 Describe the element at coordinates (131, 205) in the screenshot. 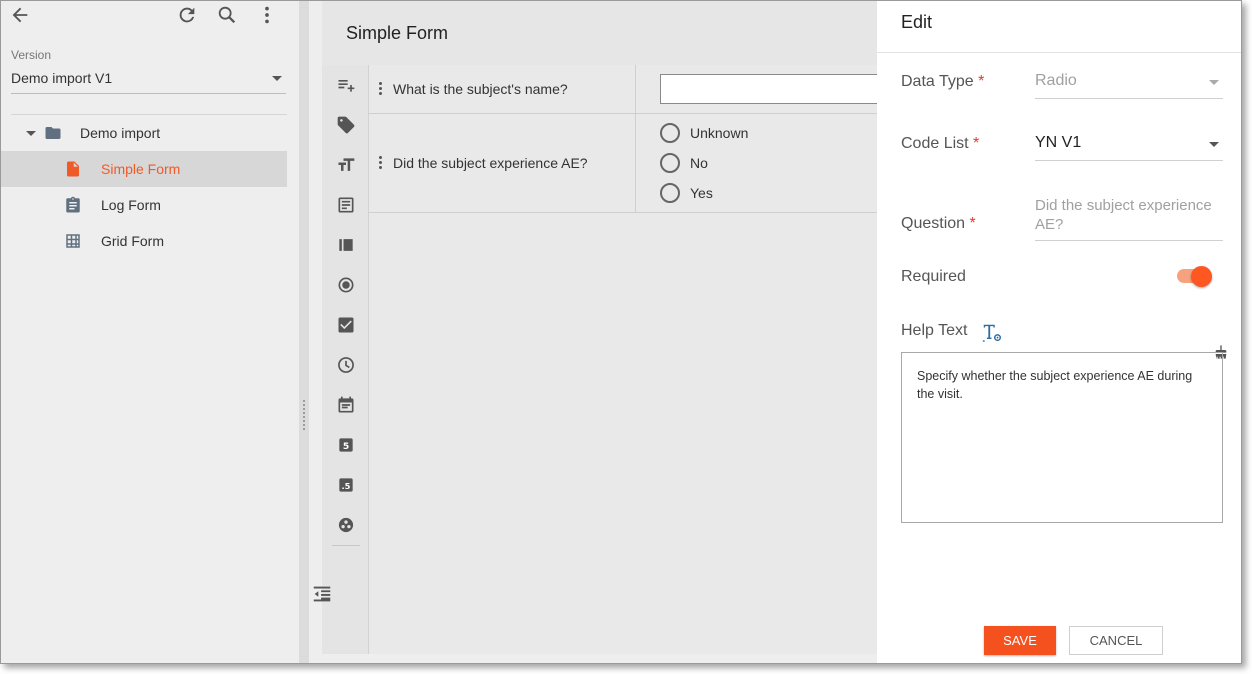

I see `tree-item-label: Log Form` at that location.